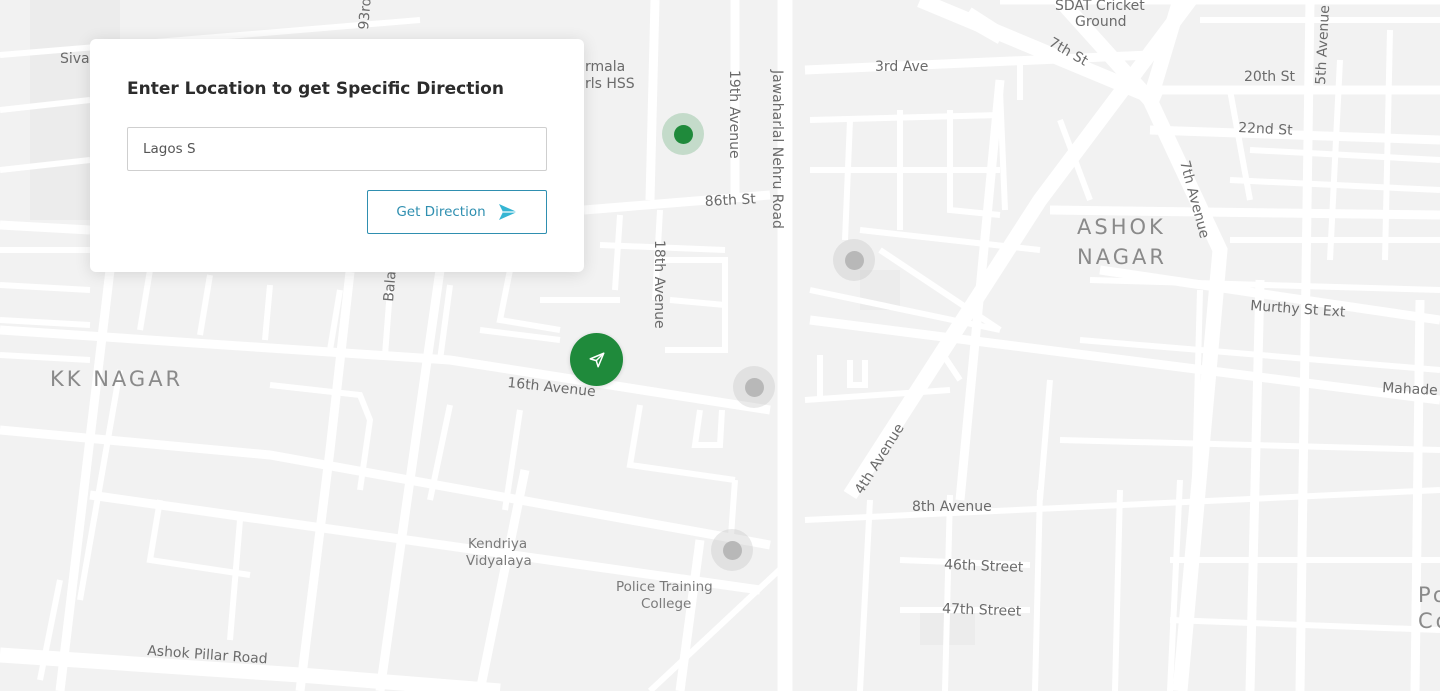  Describe the element at coordinates (1100, 7) in the screenshot. I see `label-sdat-cricket: SDAT Cricket` at that location.